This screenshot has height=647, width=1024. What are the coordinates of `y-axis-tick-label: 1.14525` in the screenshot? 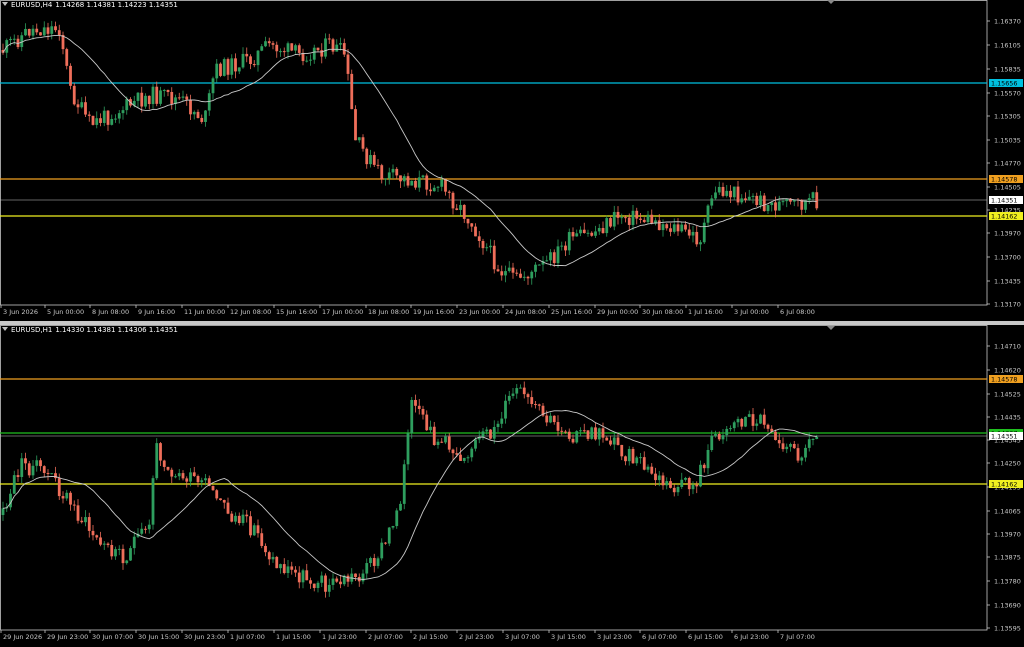 It's located at (1007, 395).